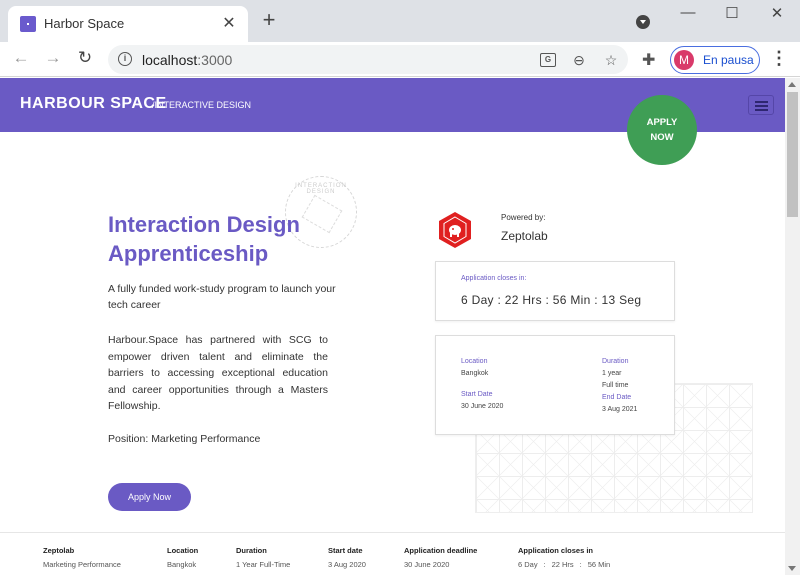 The height and width of the screenshot is (575, 800). I want to click on countdown-label: Application closes in:, so click(494, 278).